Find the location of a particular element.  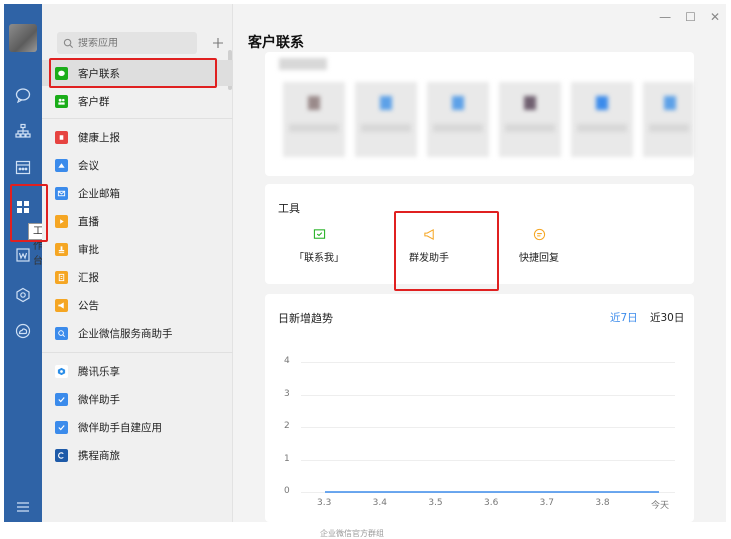

app-item-report: 汇报 is located at coordinates (137, 277).